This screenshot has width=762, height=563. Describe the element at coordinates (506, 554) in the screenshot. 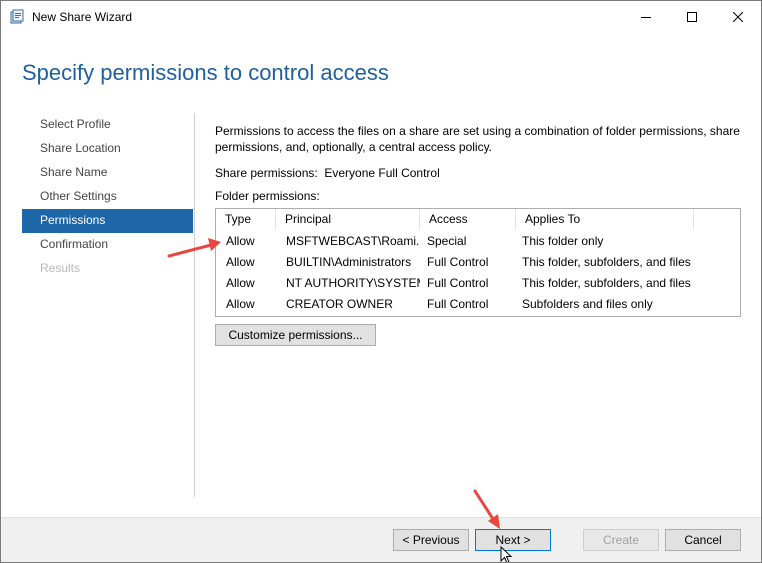

I see `mouse-cursor-icon` at that location.